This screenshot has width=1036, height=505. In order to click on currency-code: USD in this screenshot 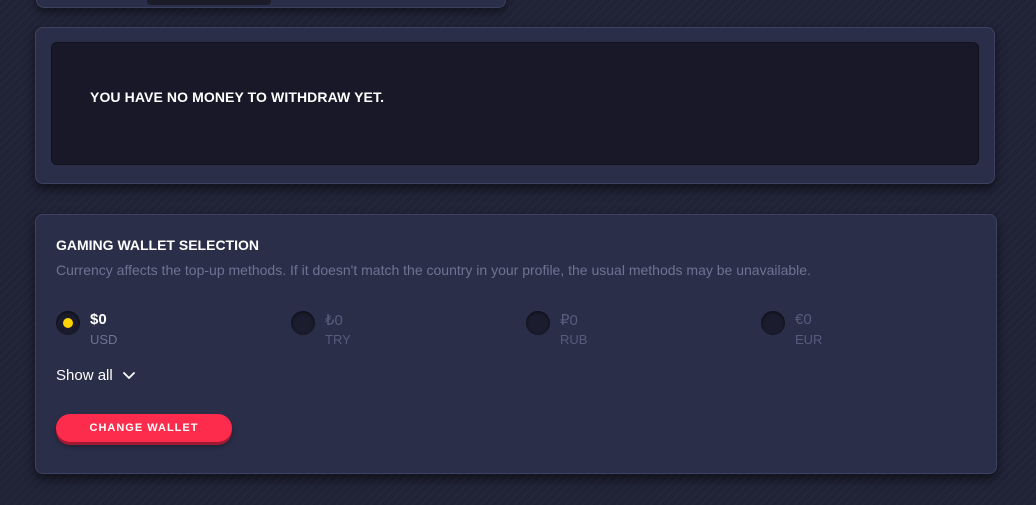, I will do `click(104, 339)`.